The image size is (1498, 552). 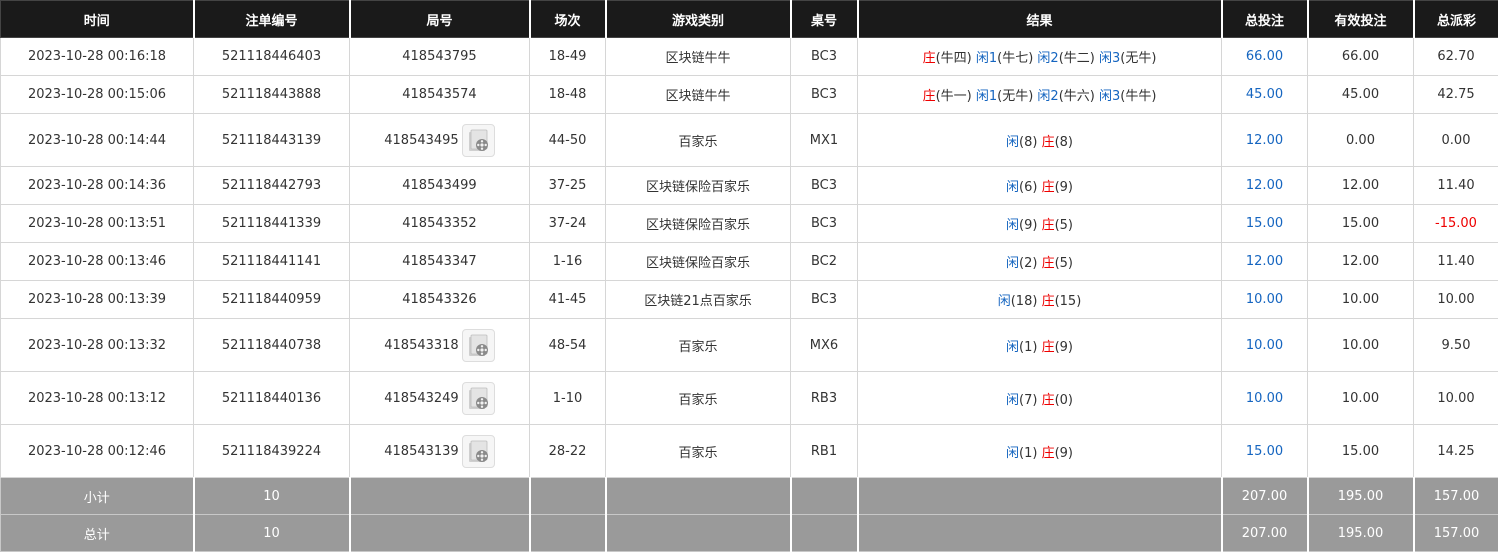 What do you see at coordinates (97, 19) in the screenshot?
I see `col-header-time: 时间` at bounding box center [97, 19].